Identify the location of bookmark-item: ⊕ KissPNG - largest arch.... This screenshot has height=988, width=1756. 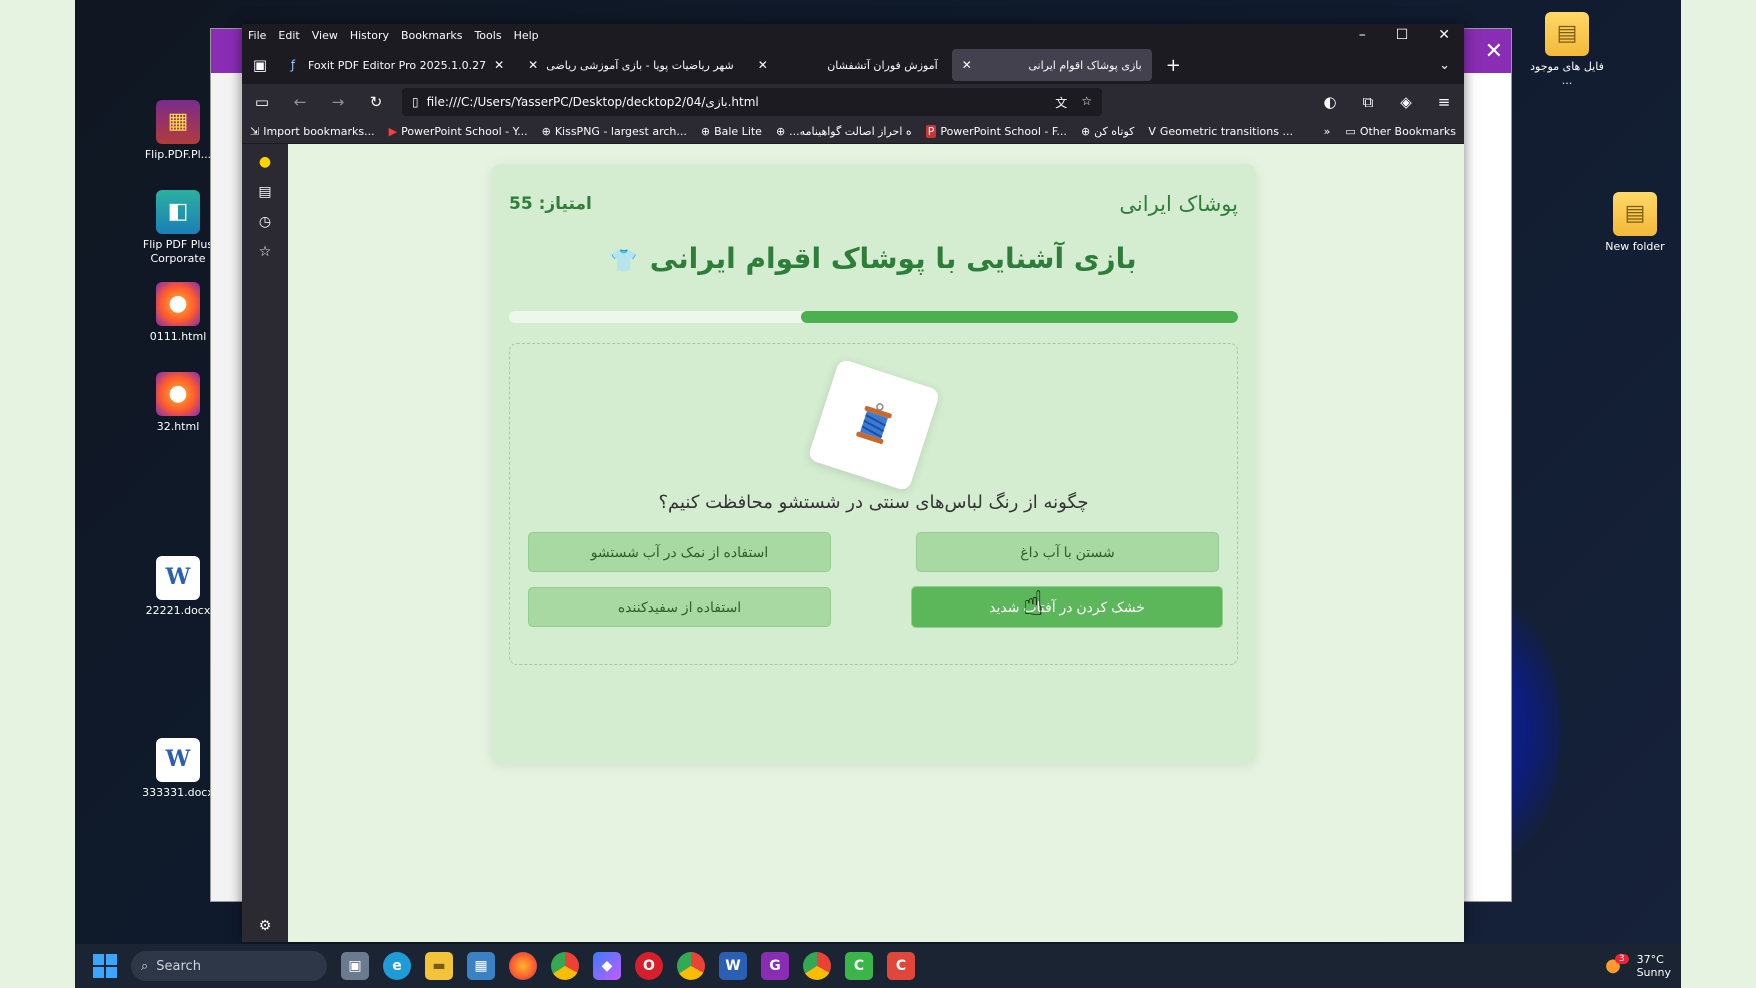
(614, 131).